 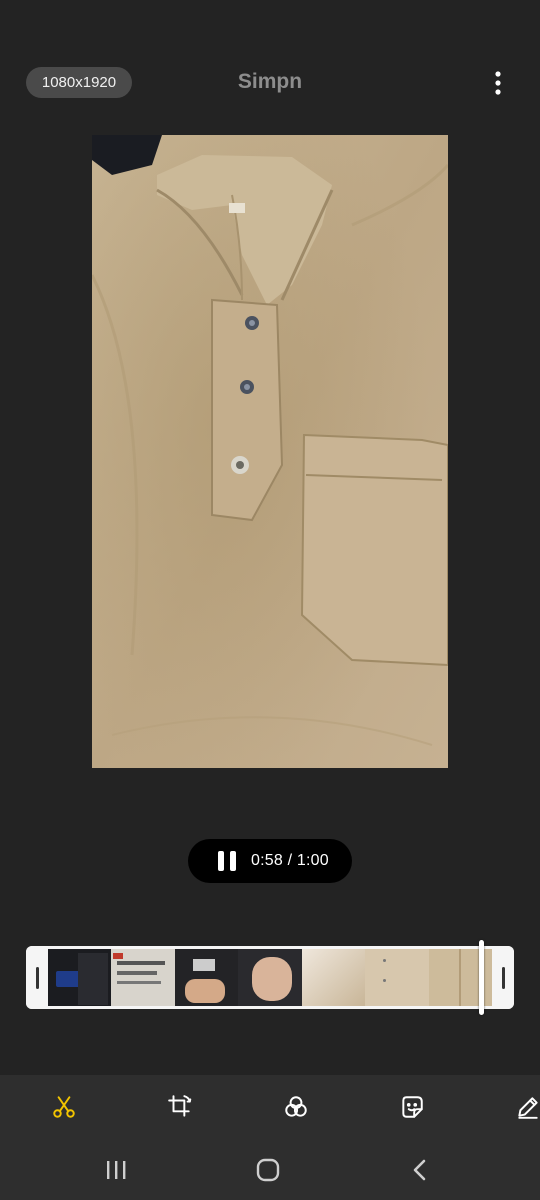 What do you see at coordinates (270, 81) in the screenshot?
I see `page-title: Simpn` at bounding box center [270, 81].